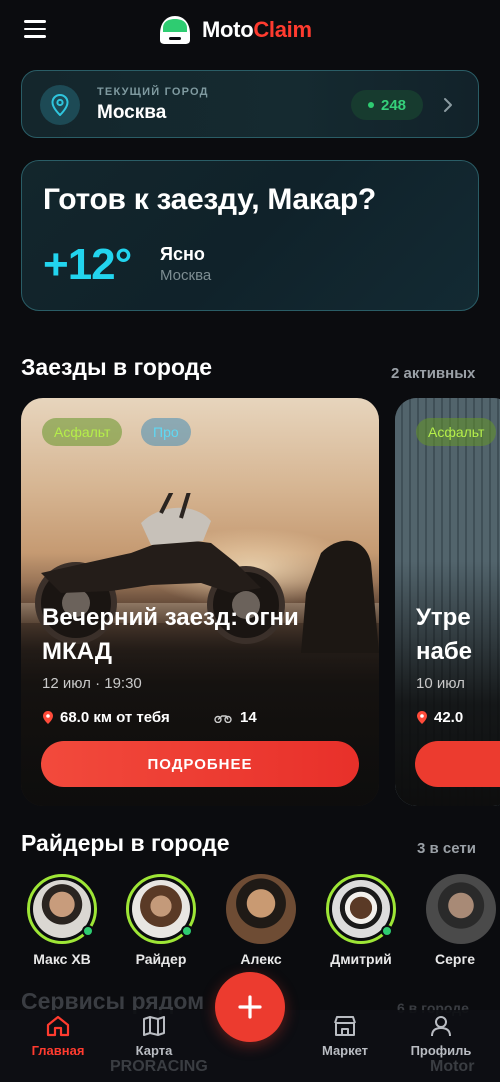  I want to click on chevron-right-icon, so click(448, 105).